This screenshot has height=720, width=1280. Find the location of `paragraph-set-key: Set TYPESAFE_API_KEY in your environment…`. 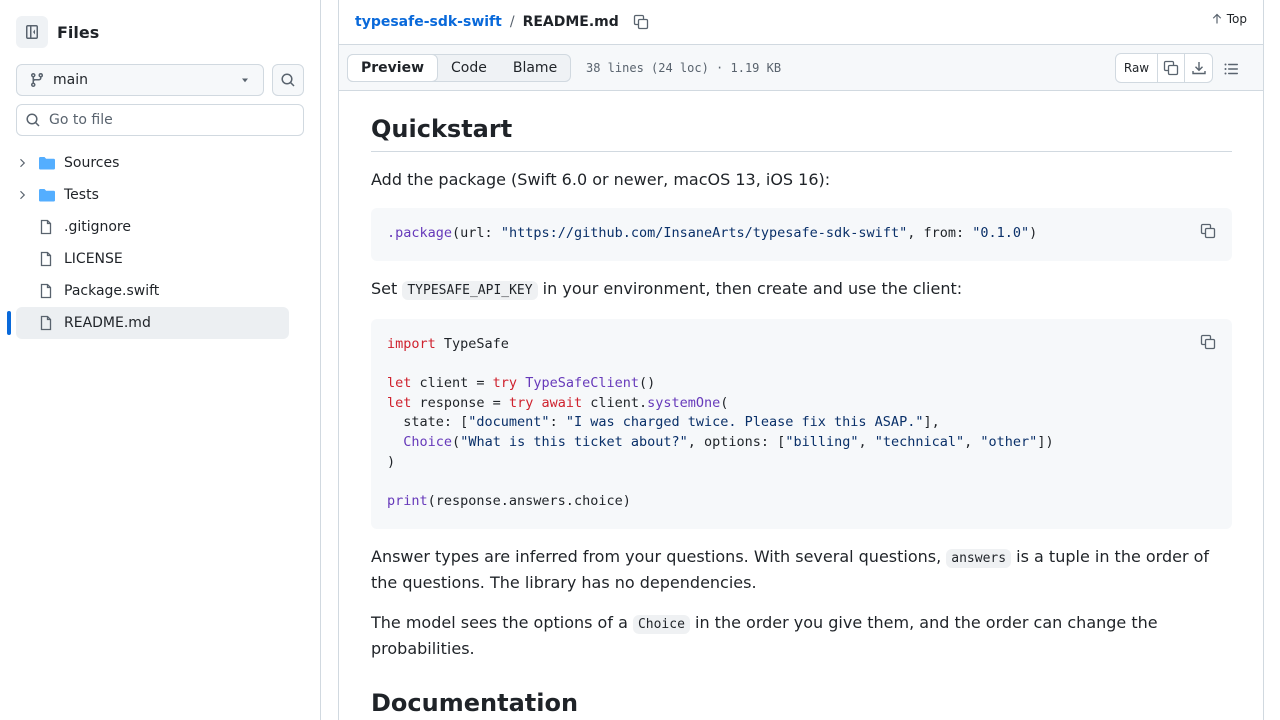

paragraph-set-key: Set TYPESAFE_API_KEY in your environment… is located at coordinates (667, 289).